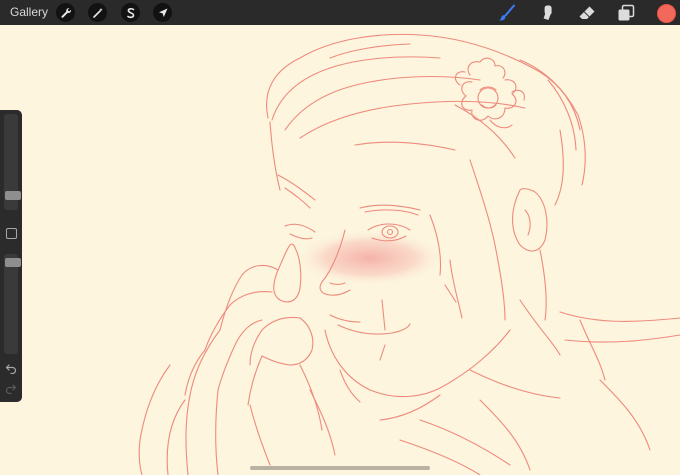  I want to click on opacity-thumb, so click(13, 262).